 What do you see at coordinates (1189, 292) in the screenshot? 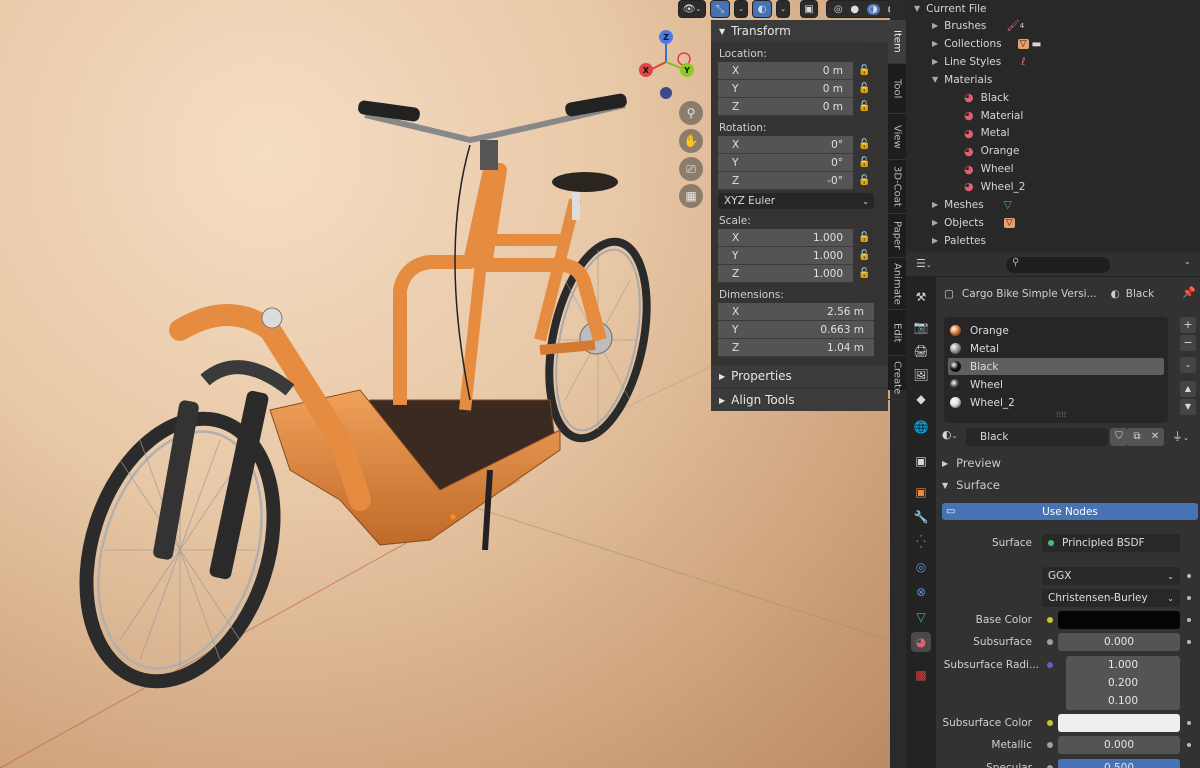
I see `pin-icon: 📌` at bounding box center [1189, 292].